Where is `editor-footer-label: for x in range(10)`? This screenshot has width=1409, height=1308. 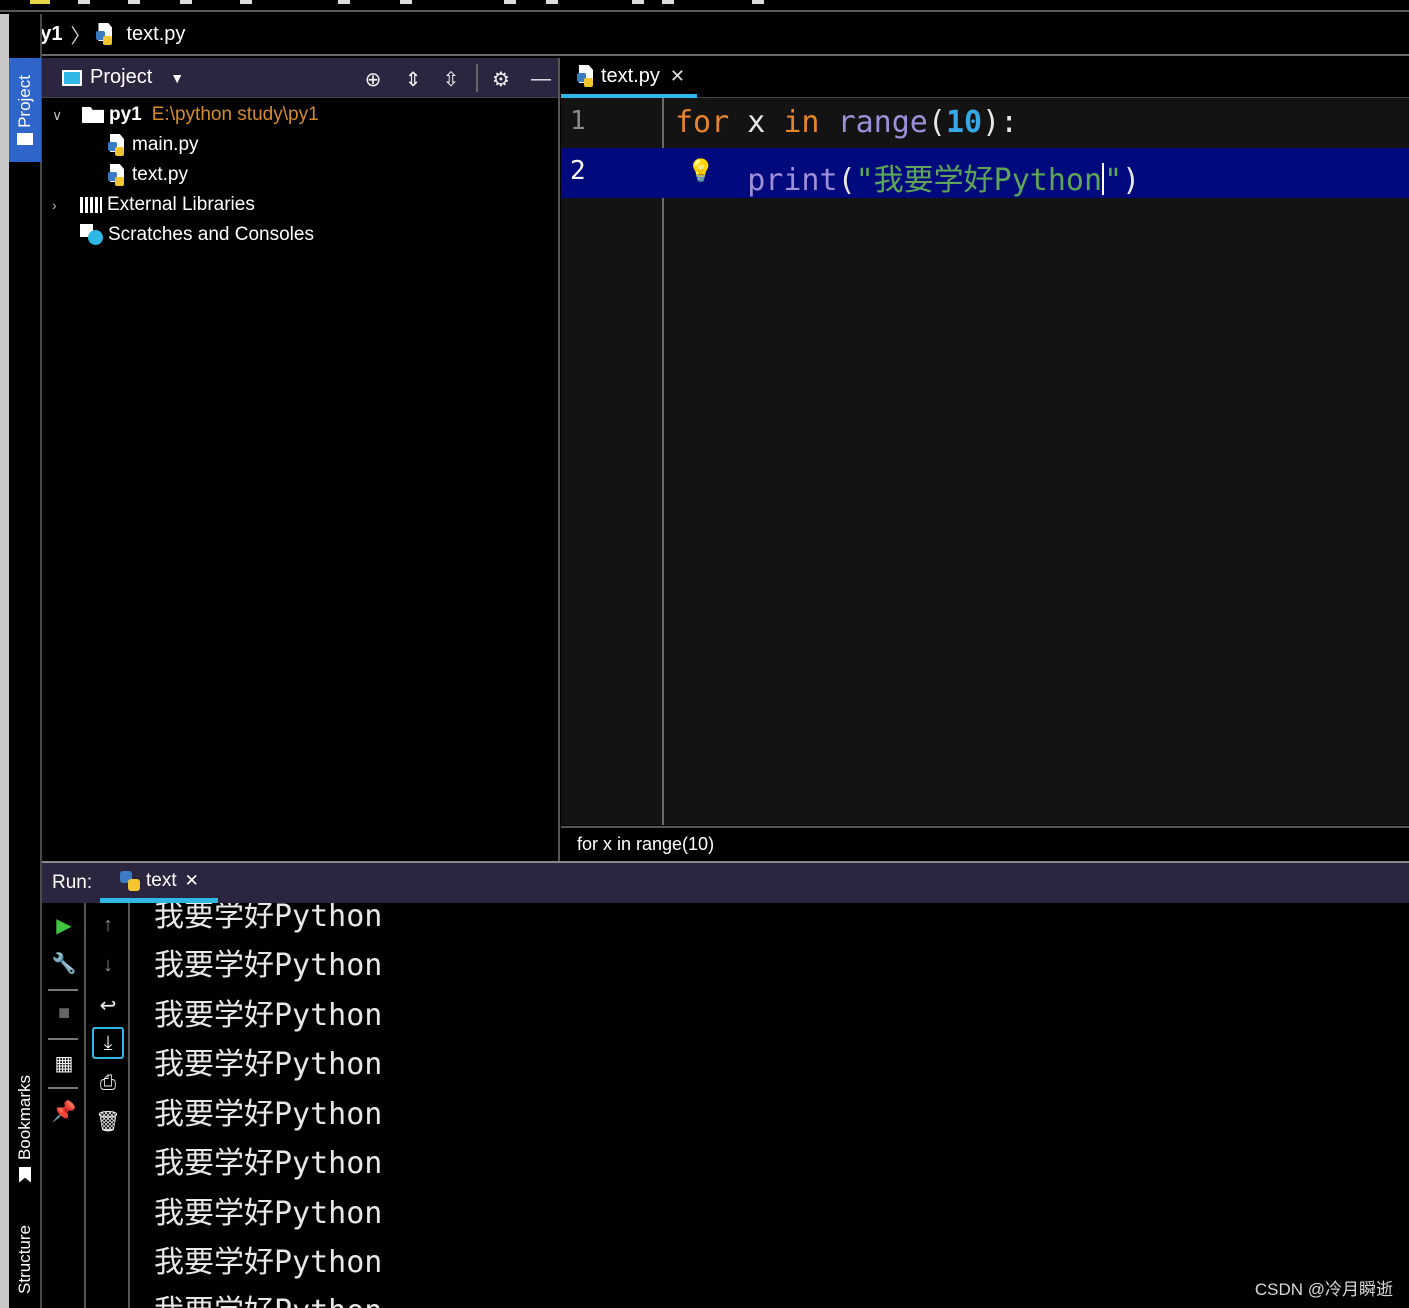 editor-footer-label: for x in range(10) is located at coordinates (646, 844).